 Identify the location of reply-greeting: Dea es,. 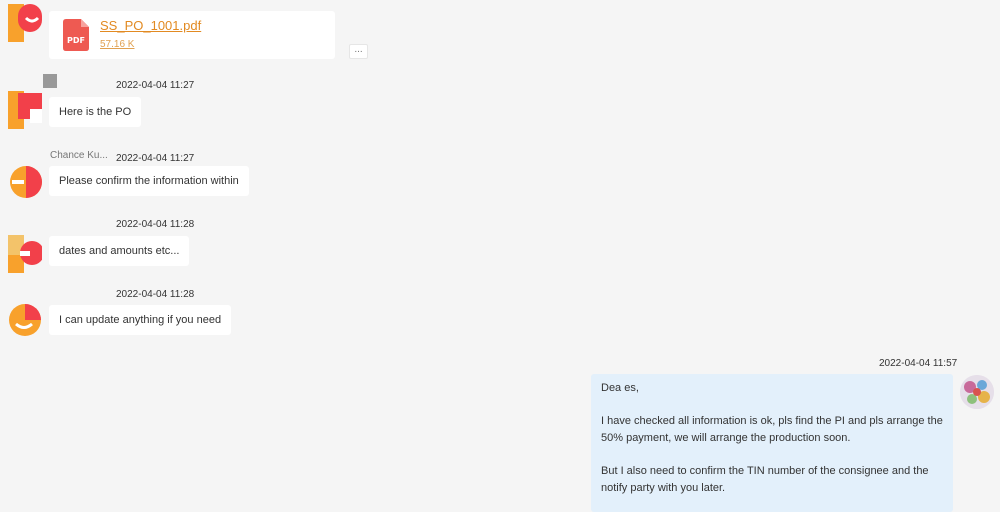
(620, 388).